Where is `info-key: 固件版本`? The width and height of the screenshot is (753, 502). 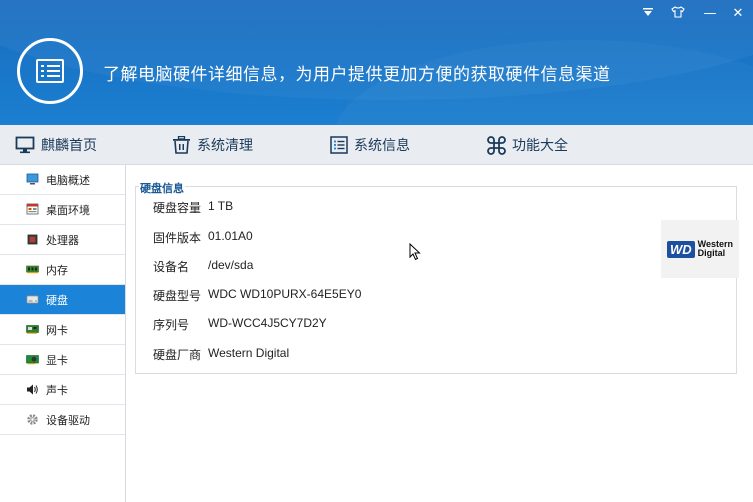 info-key: 固件版本 is located at coordinates (177, 238).